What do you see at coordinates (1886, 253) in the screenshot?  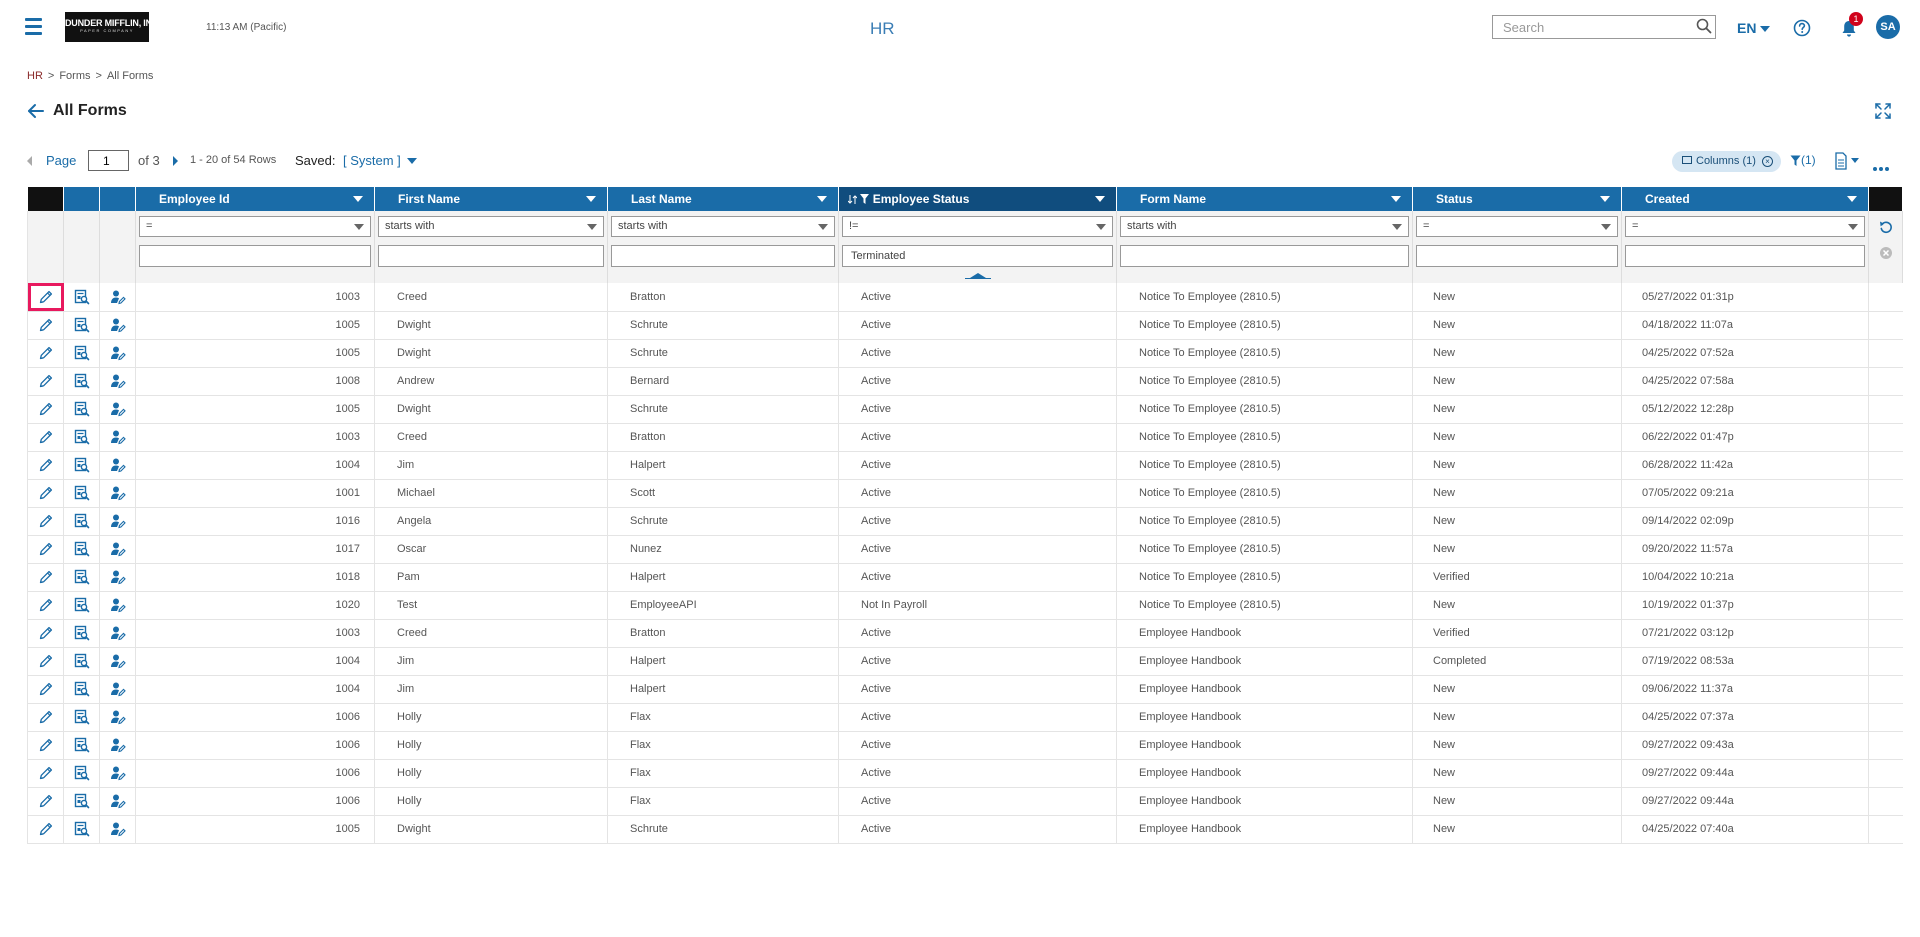 I see `clear-filter-icon` at bounding box center [1886, 253].